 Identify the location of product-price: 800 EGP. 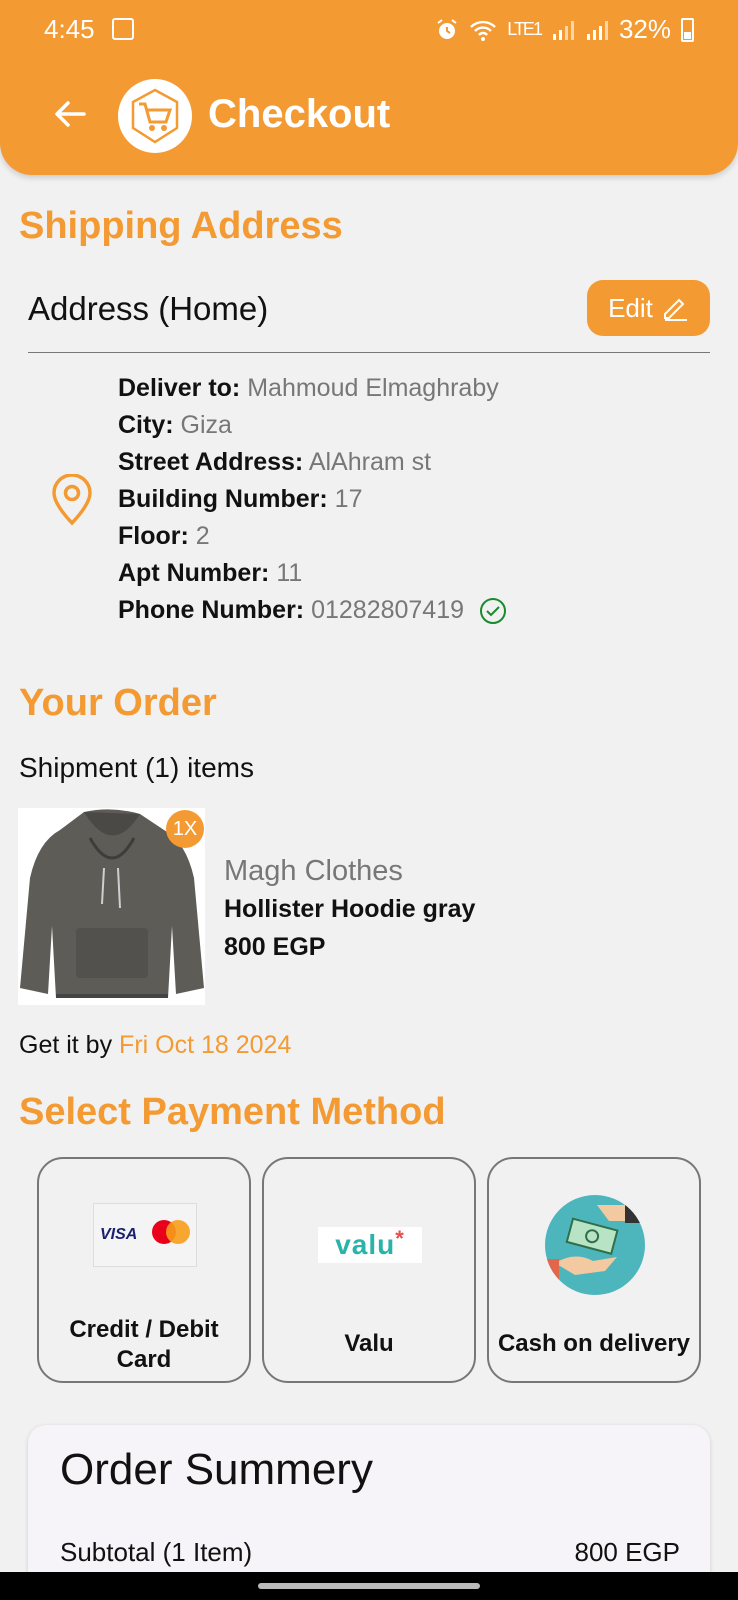
(275, 947).